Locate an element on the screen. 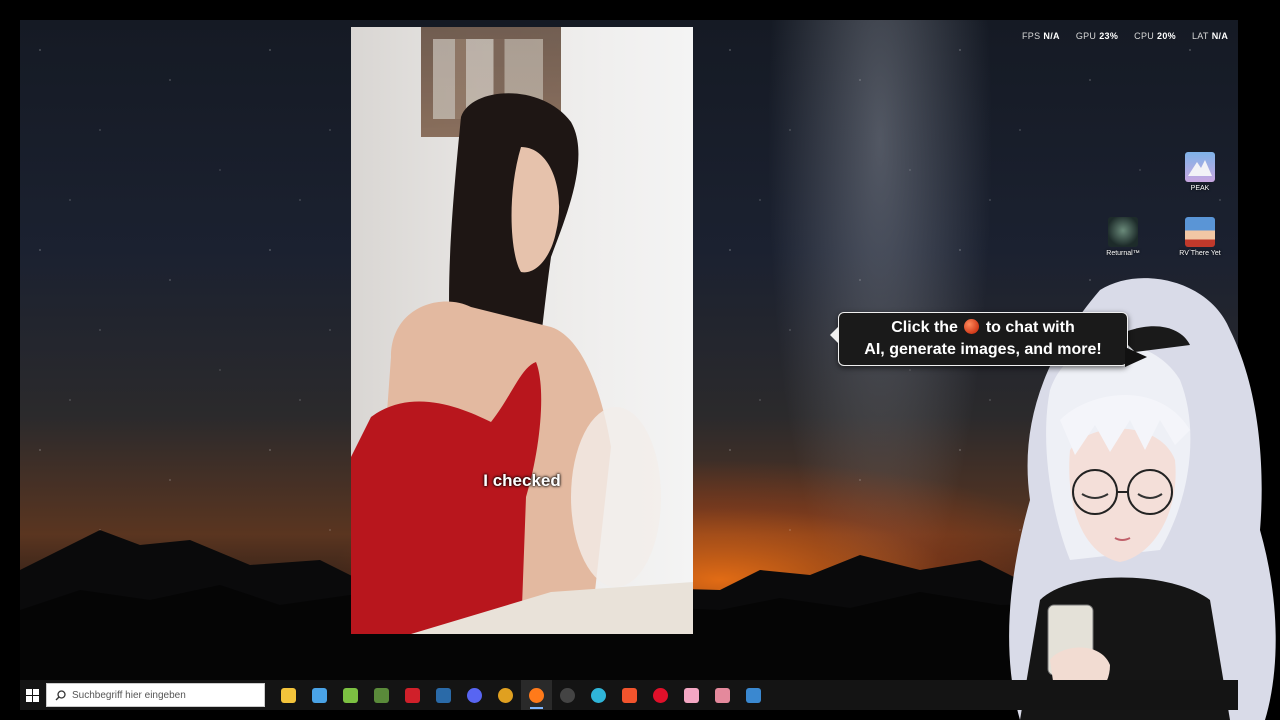 The height and width of the screenshot is (720, 1280). anime-app-icon is located at coordinates (691, 695).